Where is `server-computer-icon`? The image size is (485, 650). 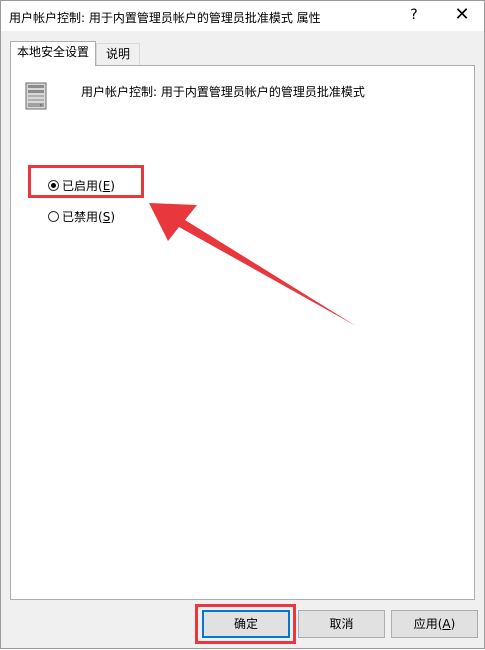 server-computer-icon is located at coordinates (36, 96).